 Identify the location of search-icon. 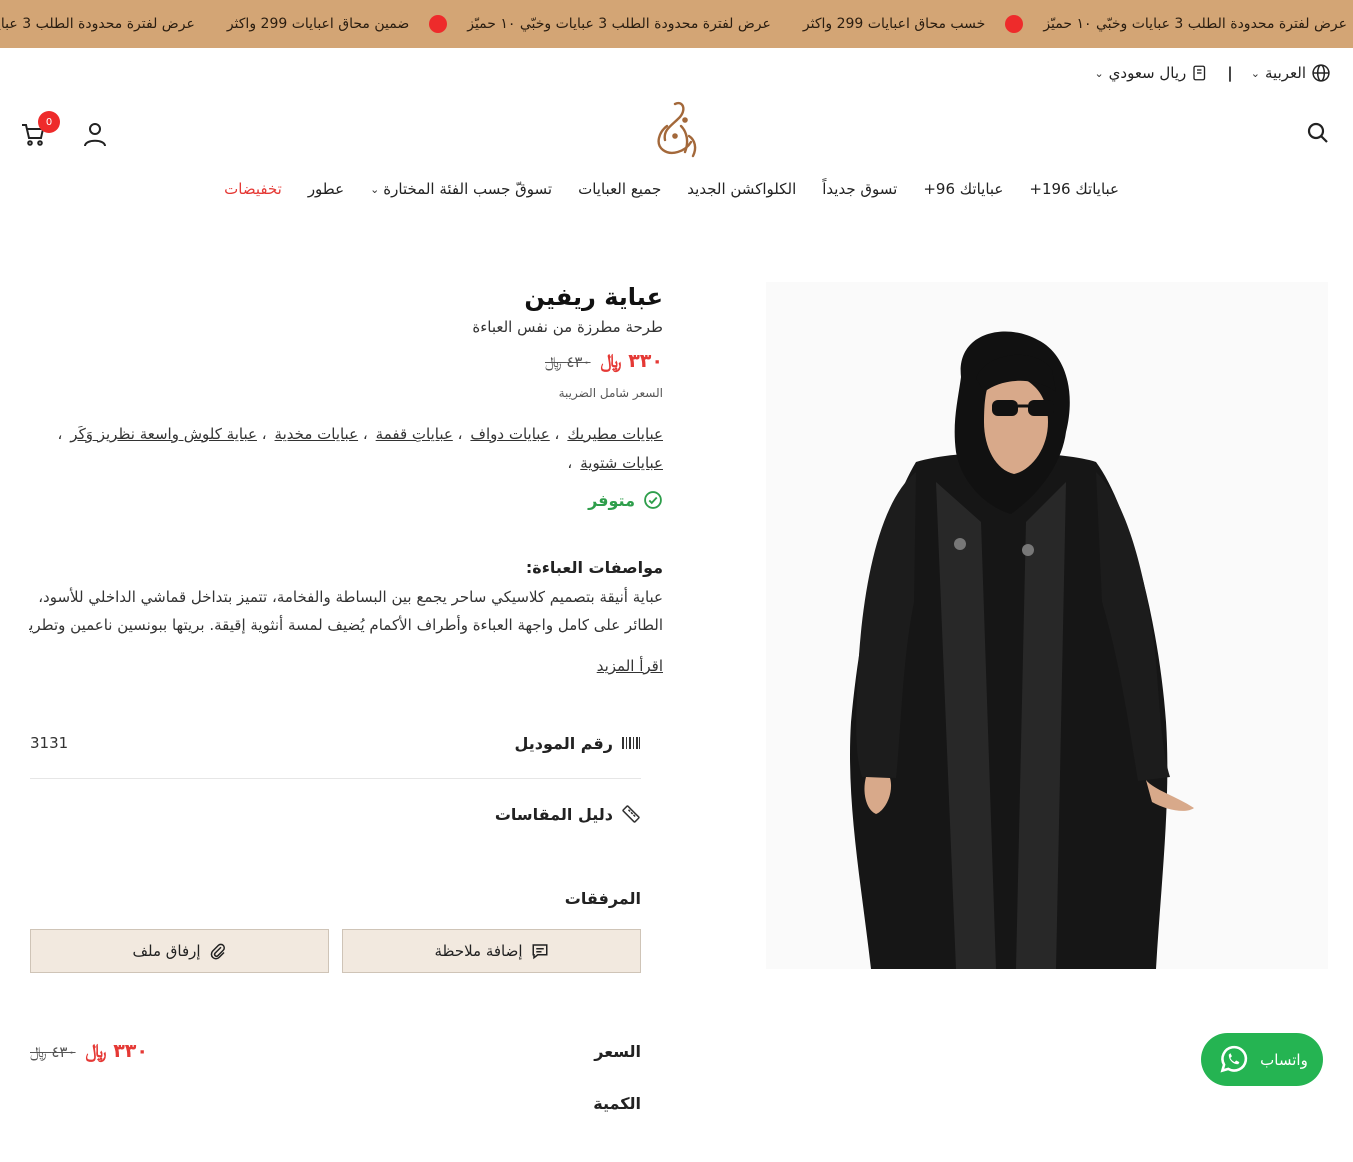
(1317, 132).